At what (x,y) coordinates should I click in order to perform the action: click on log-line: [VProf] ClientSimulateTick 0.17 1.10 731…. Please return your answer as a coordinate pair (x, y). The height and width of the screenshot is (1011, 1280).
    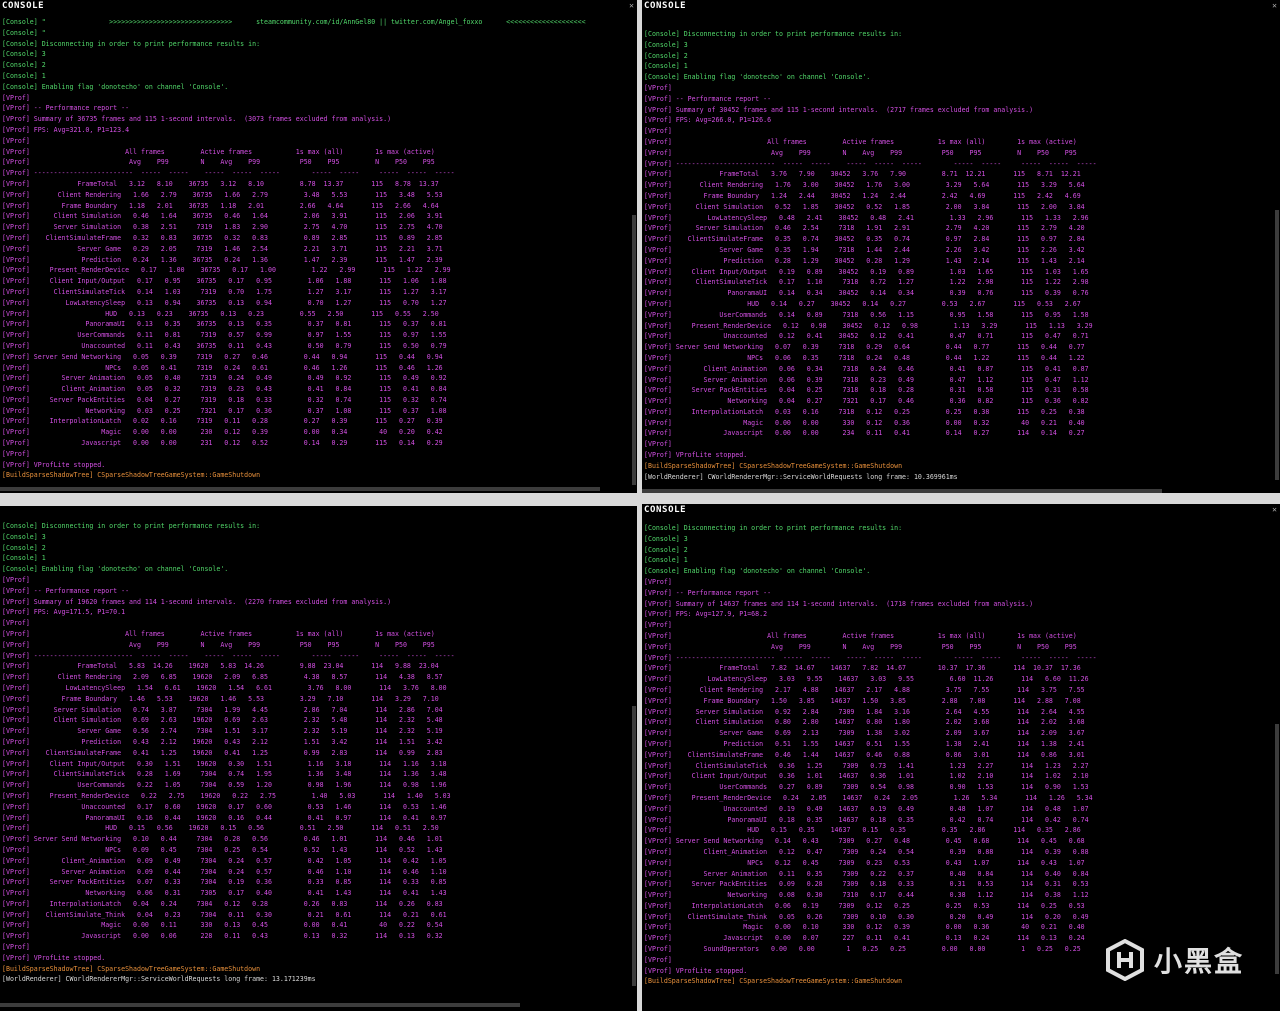
    Looking at the image, I should click on (866, 282).